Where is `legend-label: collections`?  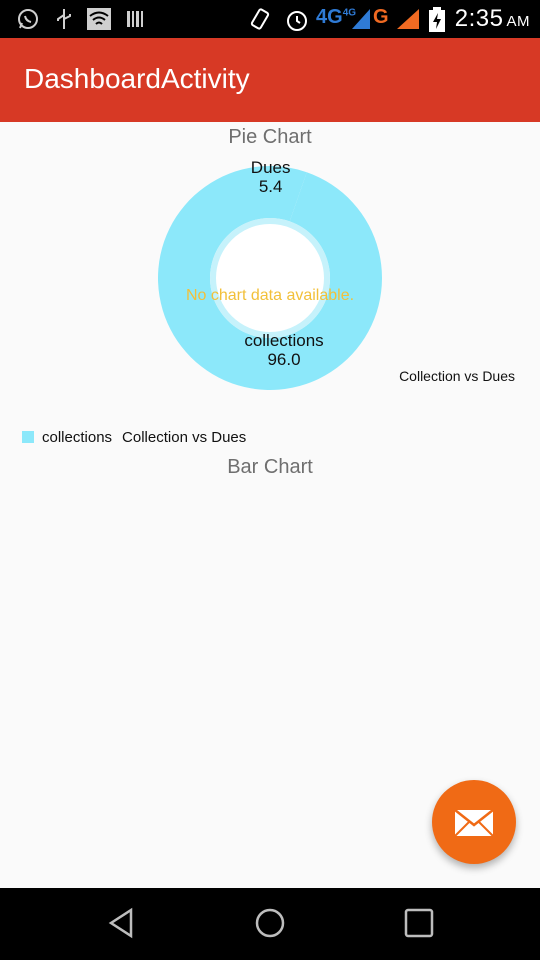 legend-label: collections is located at coordinates (77, 437).